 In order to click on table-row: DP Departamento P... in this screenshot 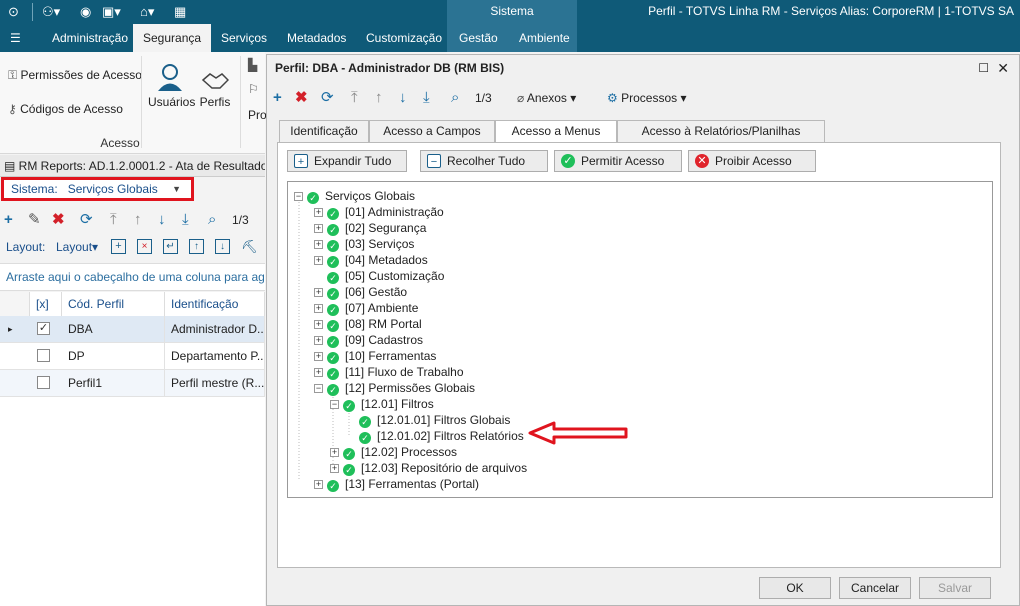, I will do `click(132, 356)`.